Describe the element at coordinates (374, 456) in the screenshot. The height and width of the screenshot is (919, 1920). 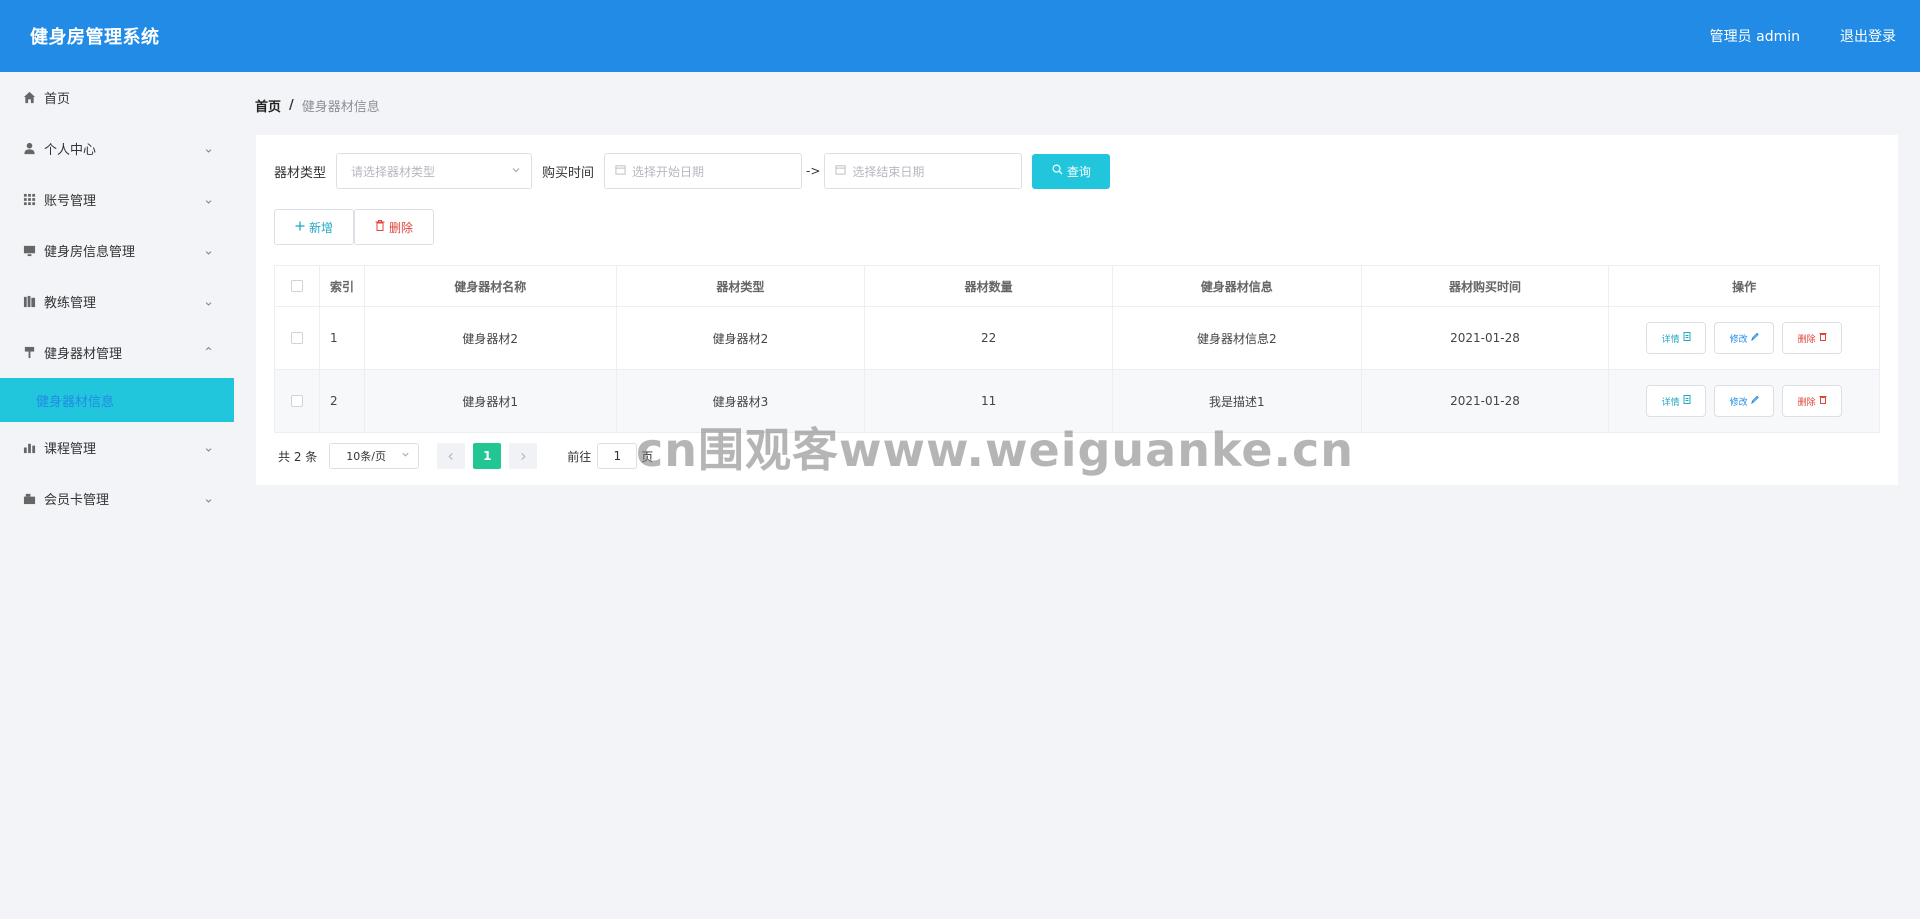
I see `page-size-select: 10条/页` at that location.